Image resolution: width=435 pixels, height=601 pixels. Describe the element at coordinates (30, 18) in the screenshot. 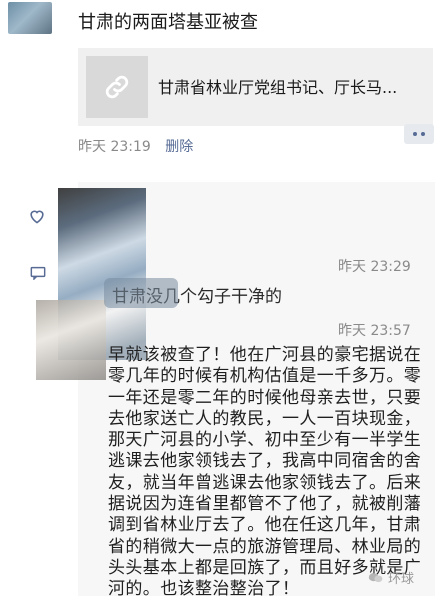

I see `post-thumbnail` at that location.